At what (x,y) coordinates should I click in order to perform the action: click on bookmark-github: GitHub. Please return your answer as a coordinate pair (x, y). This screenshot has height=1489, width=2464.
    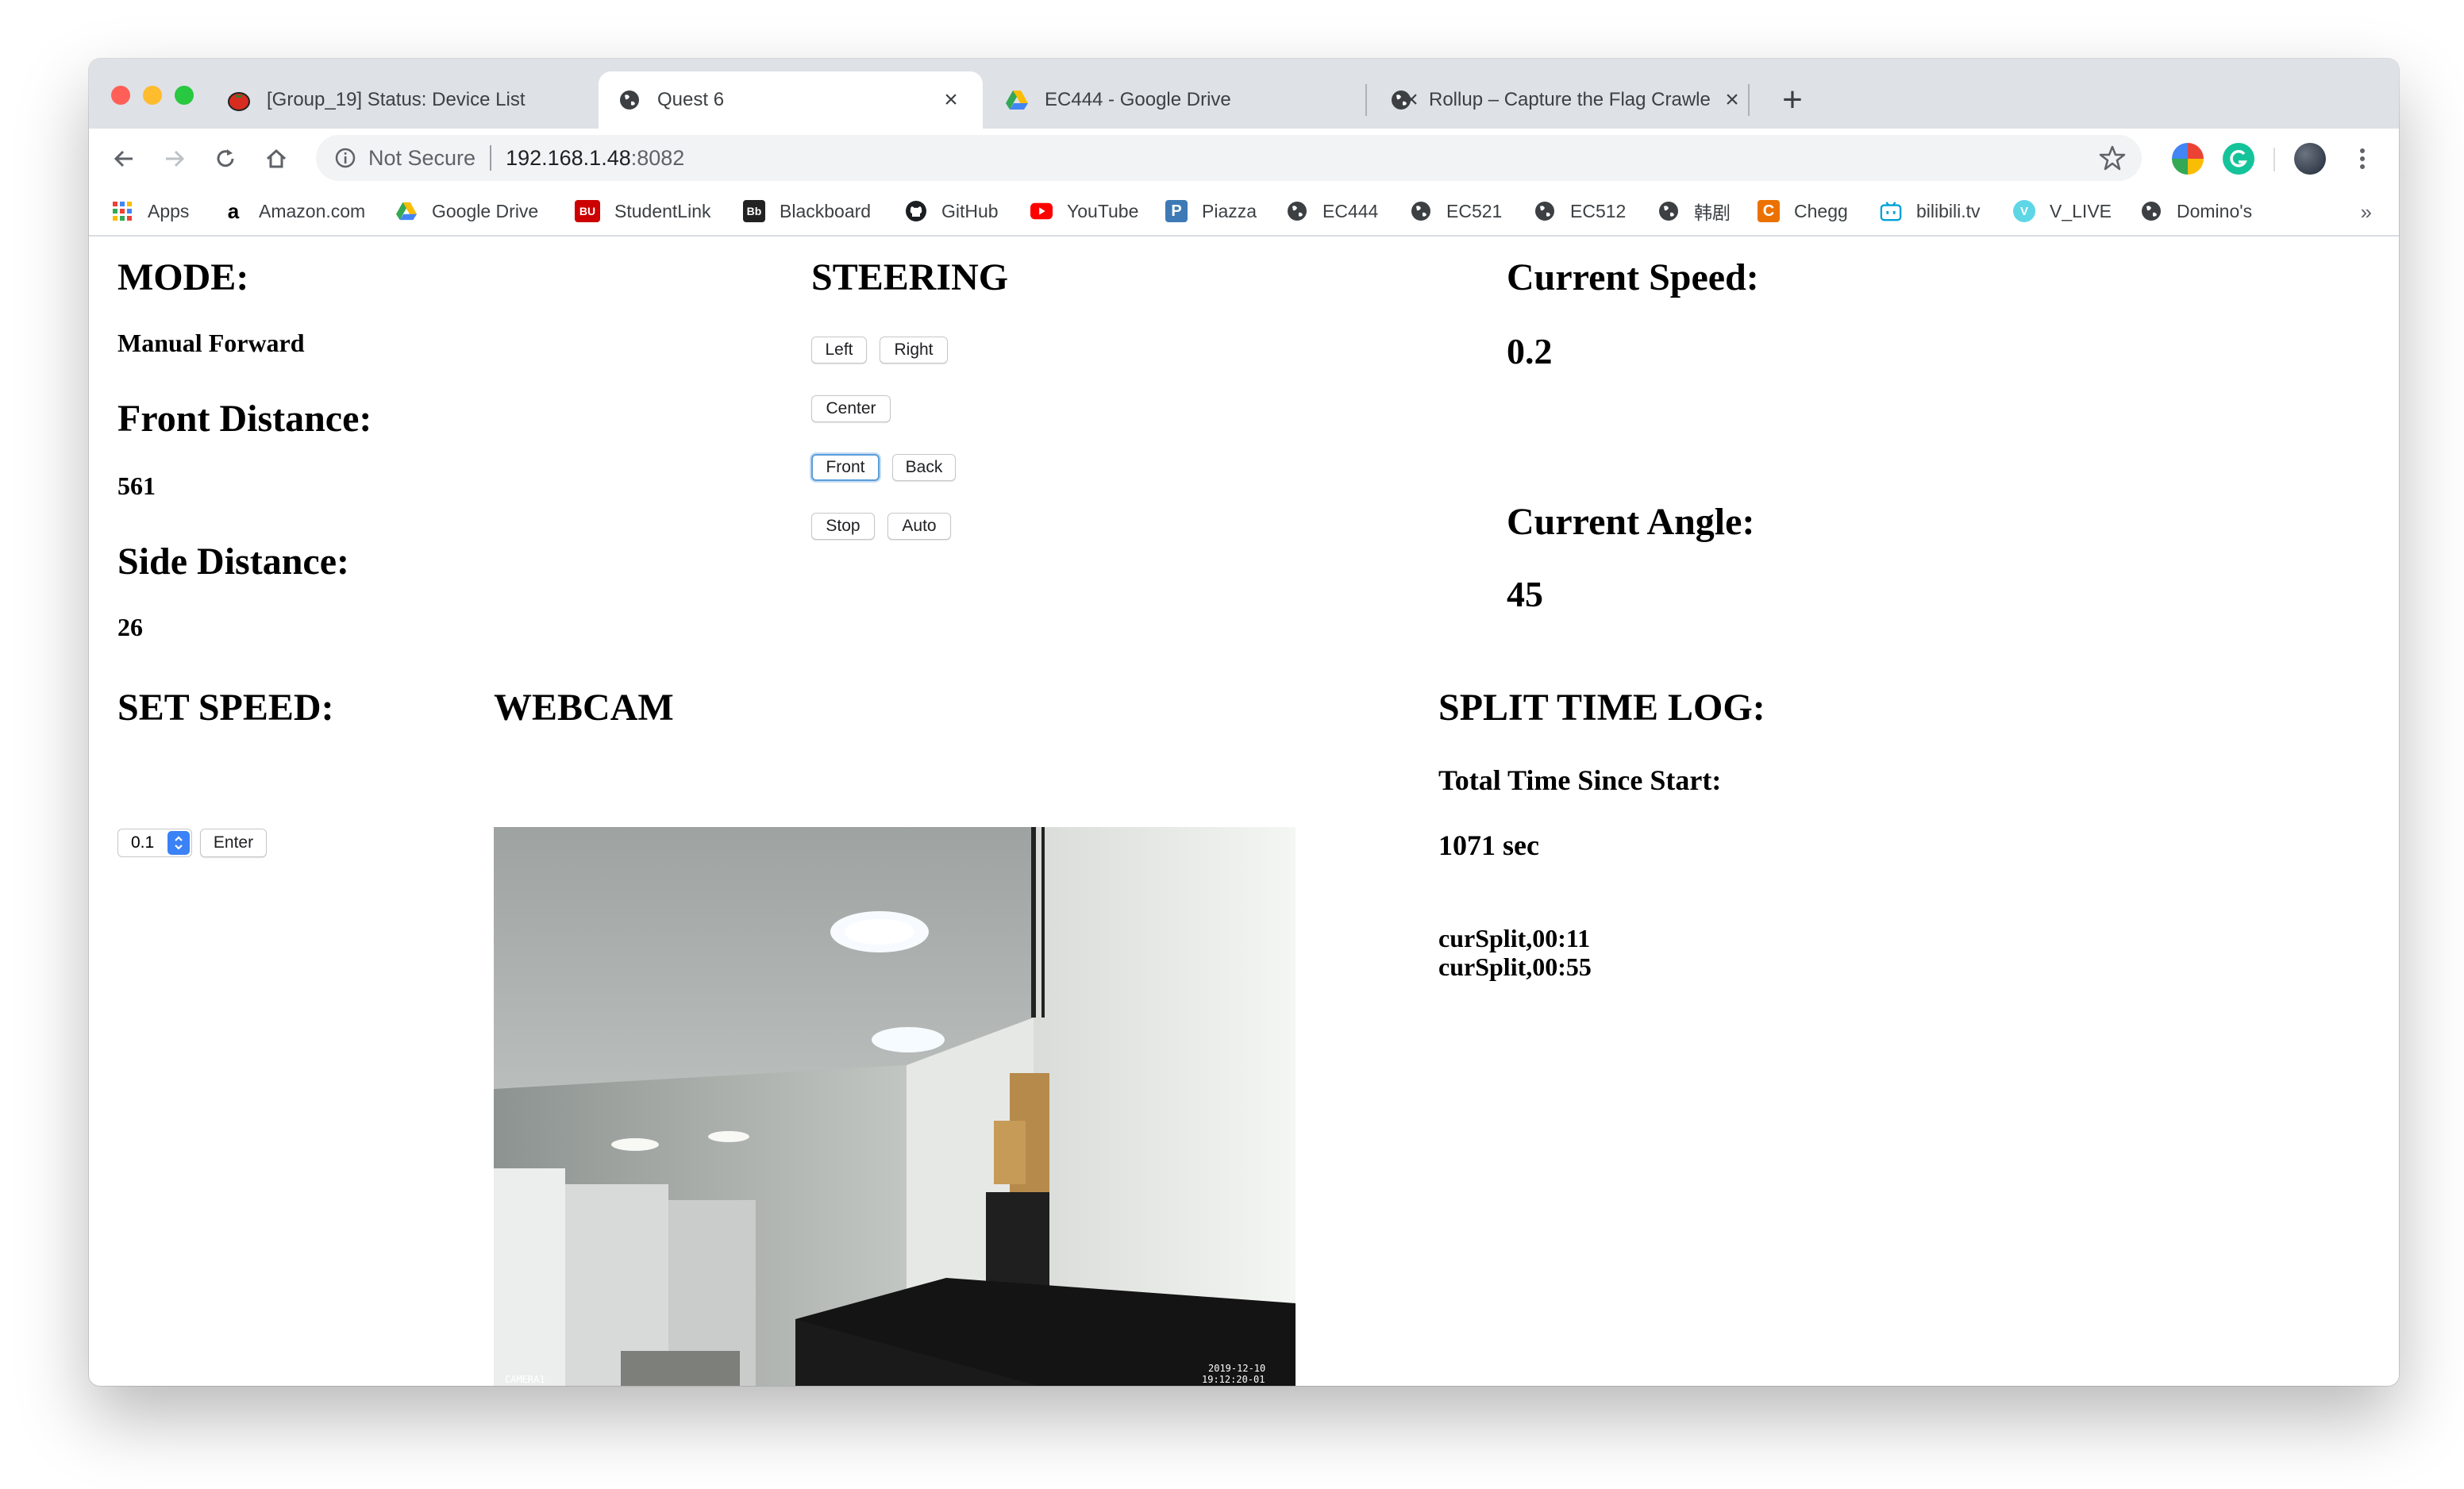
    Looking at the image, I should click on (952, 211).